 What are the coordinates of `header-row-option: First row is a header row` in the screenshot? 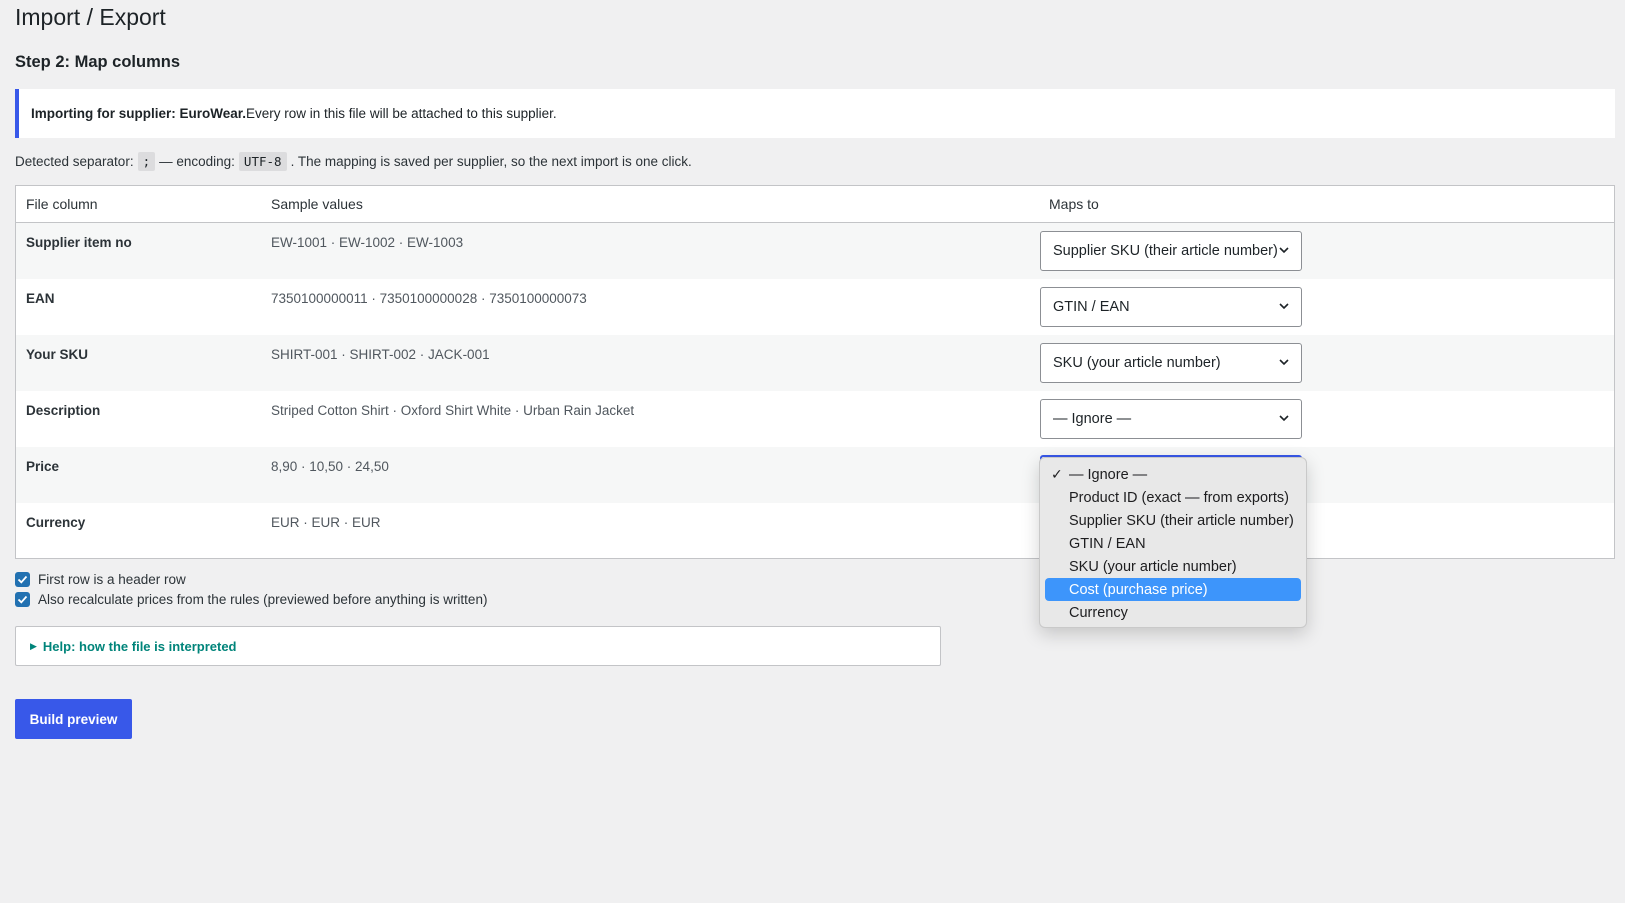 It's located at (251, 579).